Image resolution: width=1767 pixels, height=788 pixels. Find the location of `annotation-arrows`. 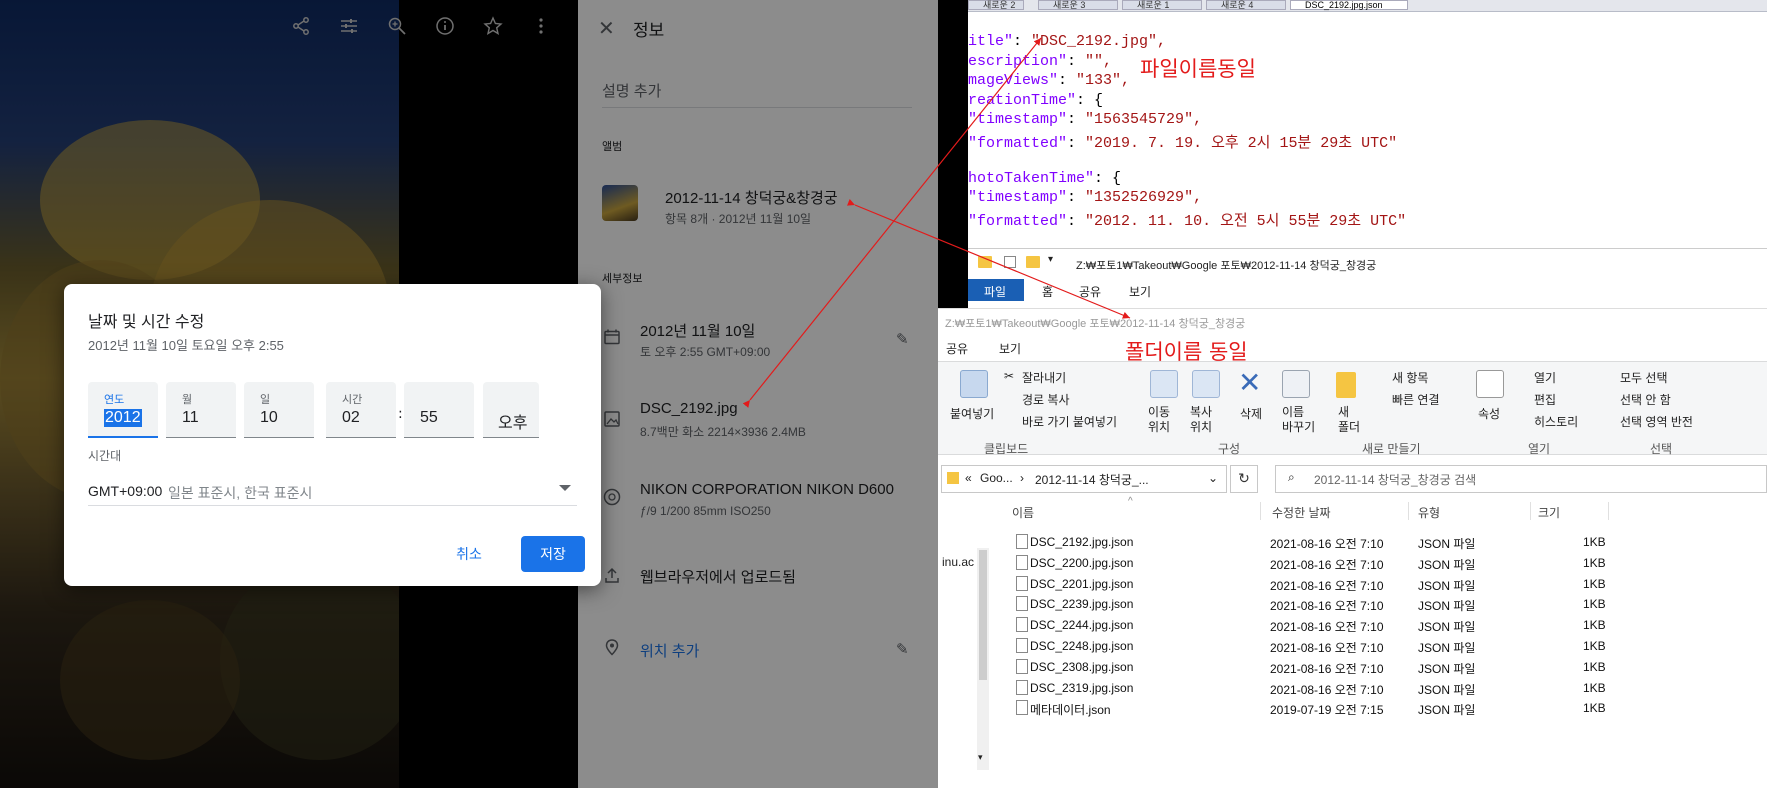

annotation-arrows is located at coordinates (936, 222).